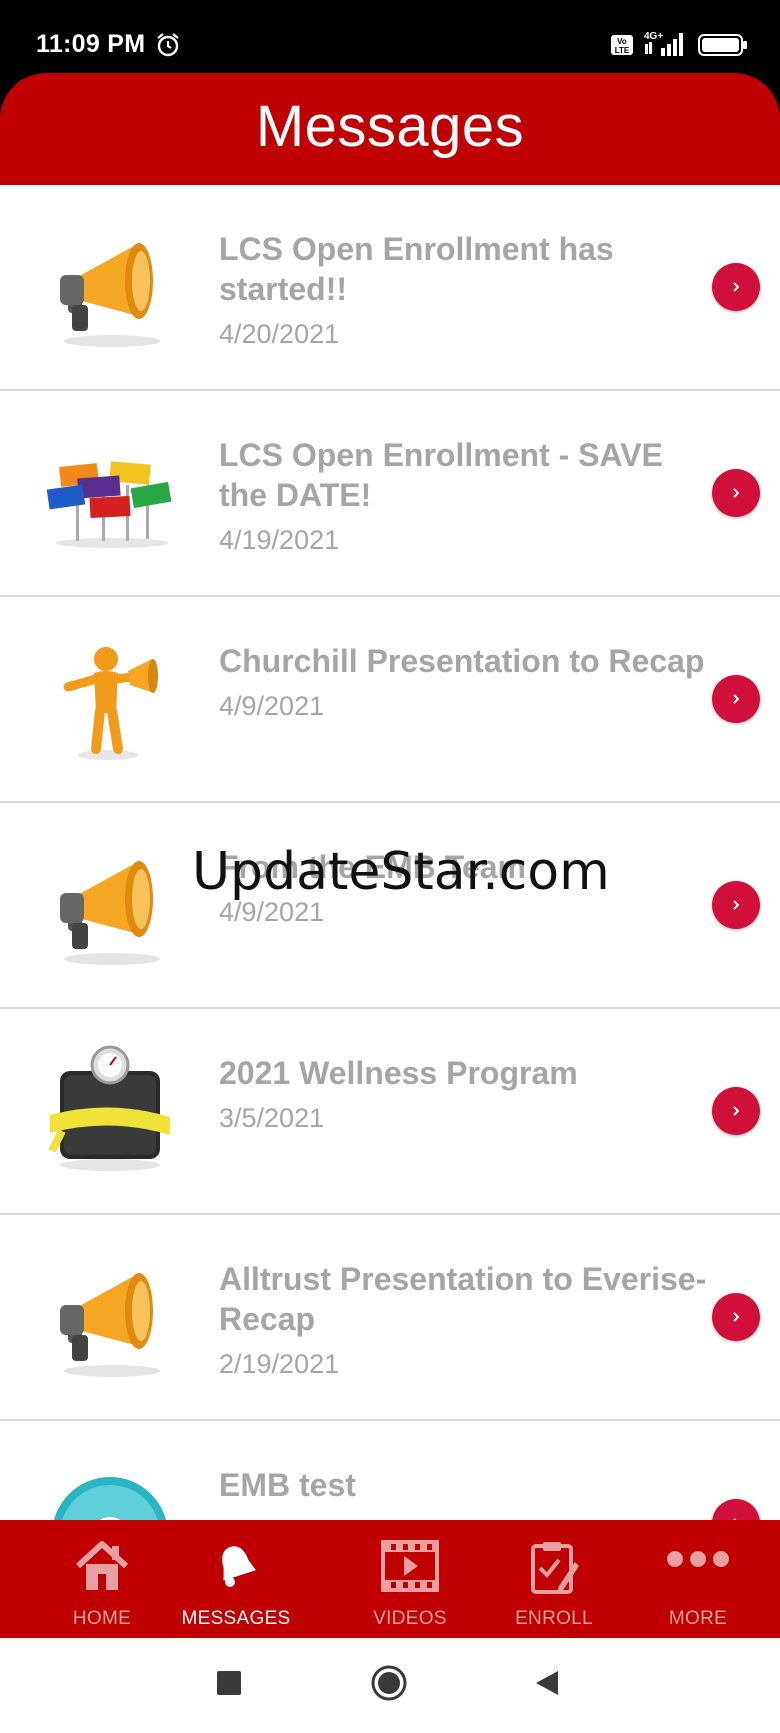 The height and width of the screenshot is (1733, 780). I want to click on page-title: Messages, so click(390, 126).